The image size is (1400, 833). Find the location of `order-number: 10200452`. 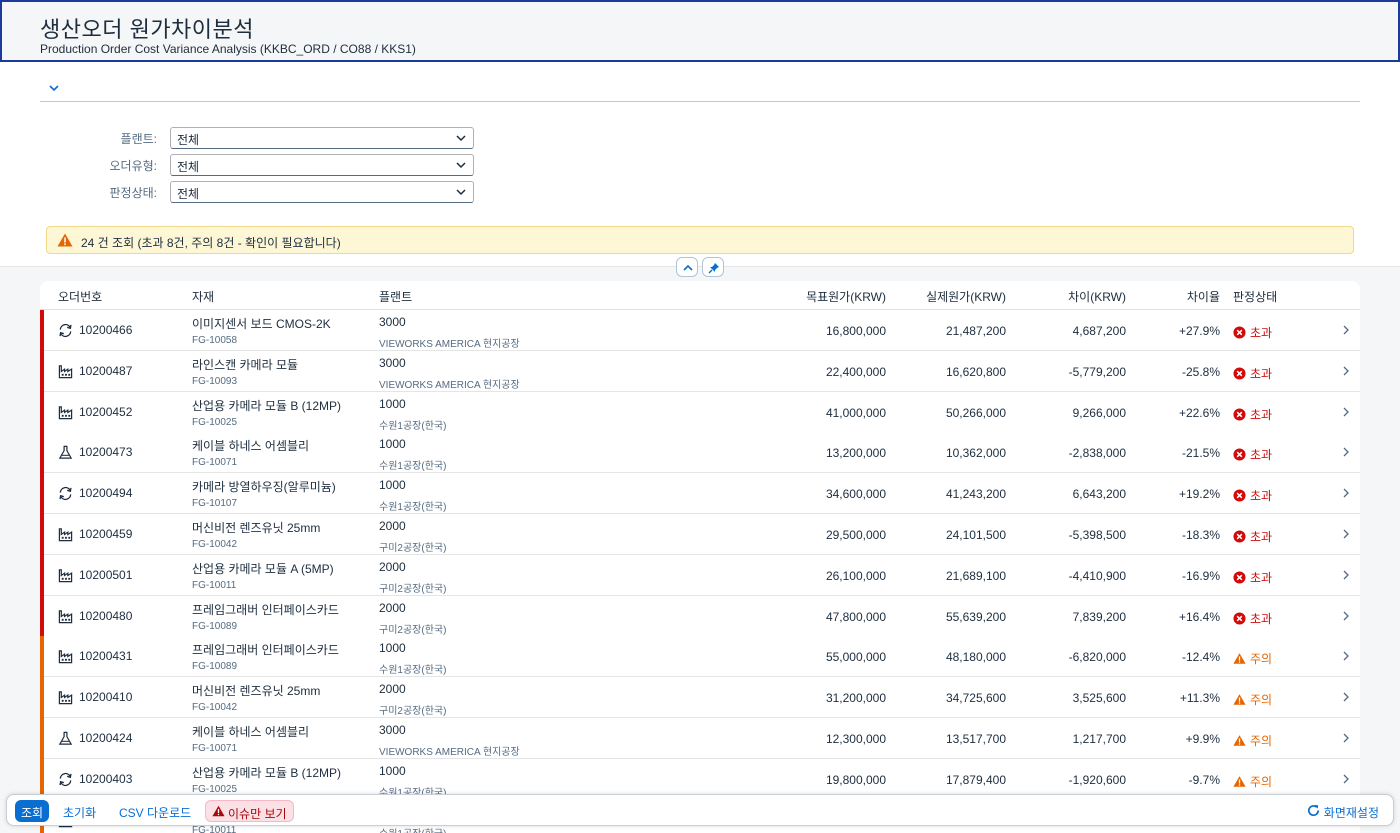

order-number: 10200452 is located at coordinates (106, 411).